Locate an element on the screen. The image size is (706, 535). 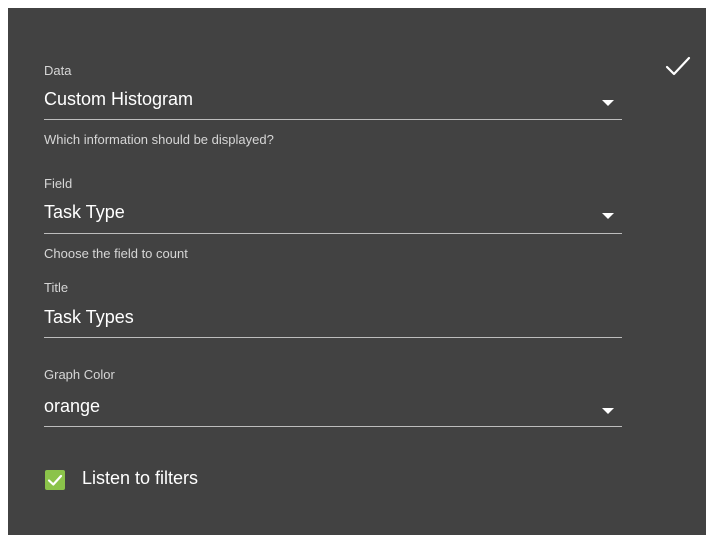
graph-color-select: orange is located at coordinates (333, 407).